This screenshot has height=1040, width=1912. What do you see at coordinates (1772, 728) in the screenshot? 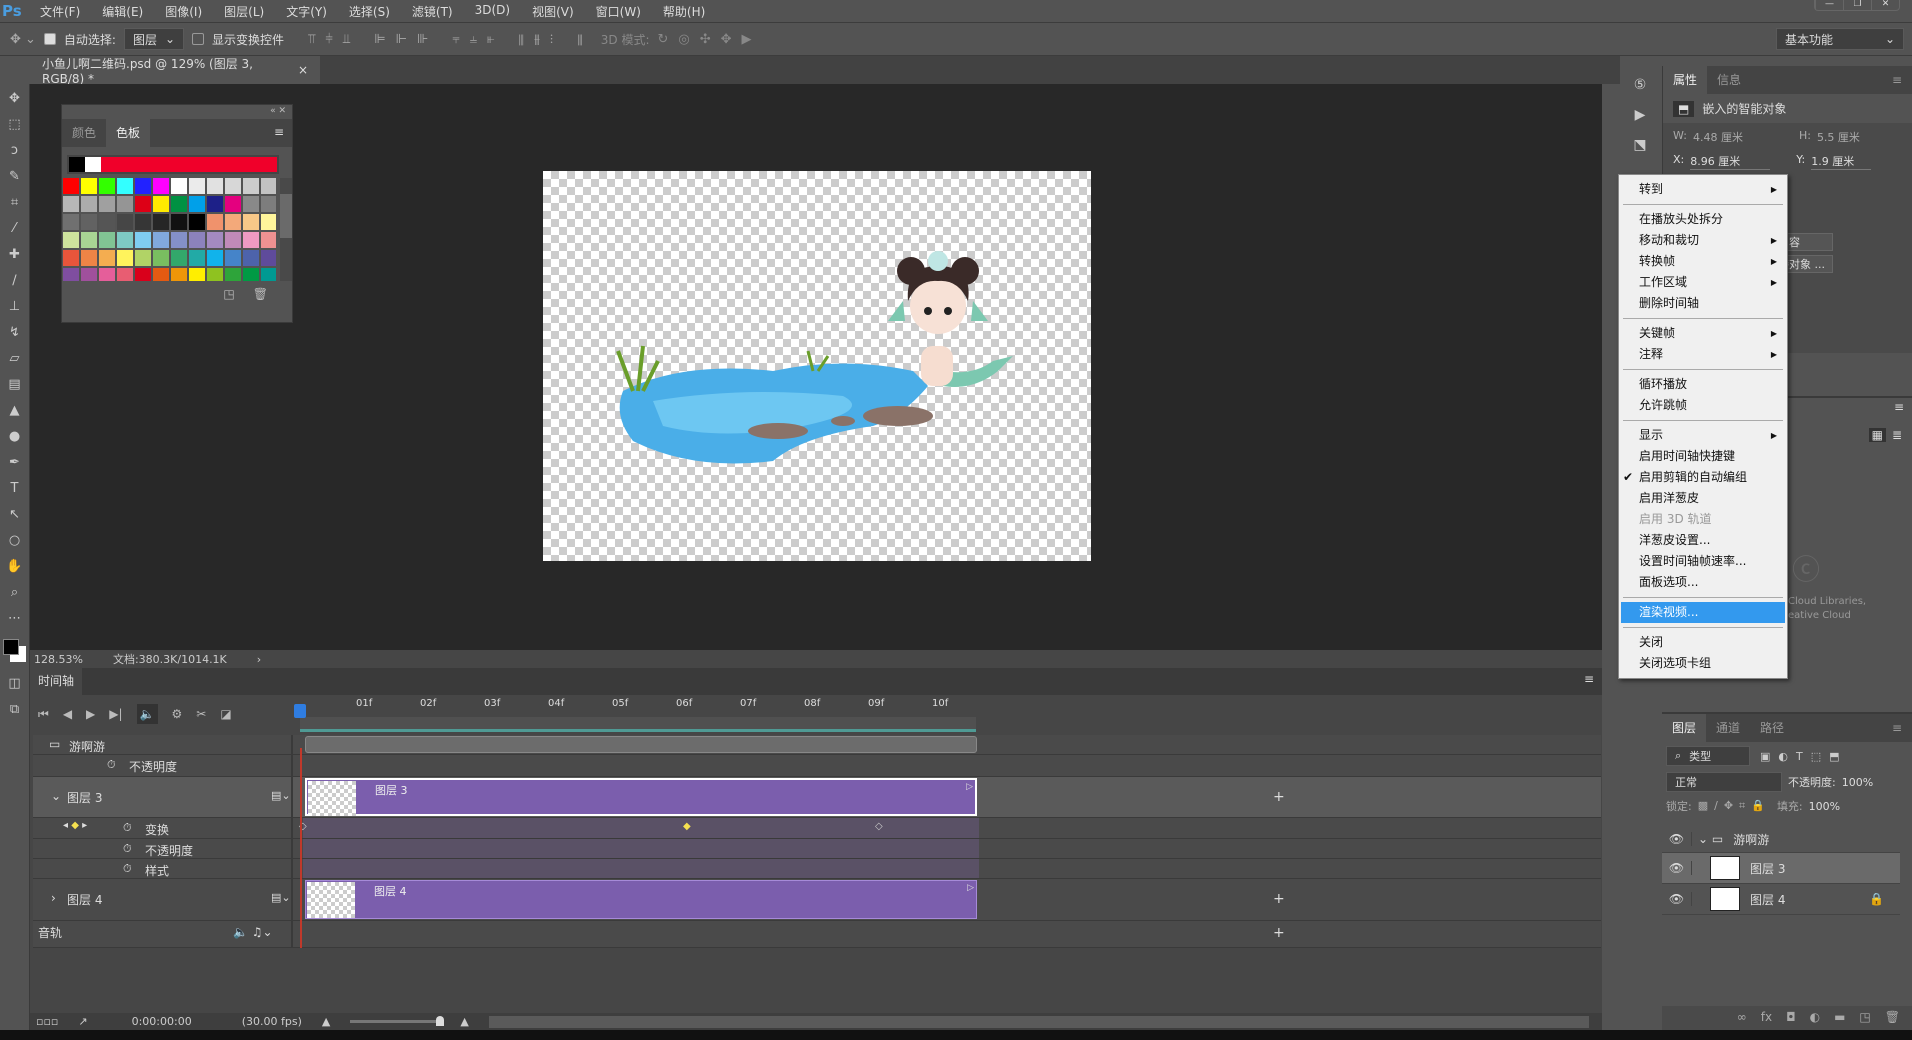
I see `tab-paths: 路径` at bounding box center [1772, 728].